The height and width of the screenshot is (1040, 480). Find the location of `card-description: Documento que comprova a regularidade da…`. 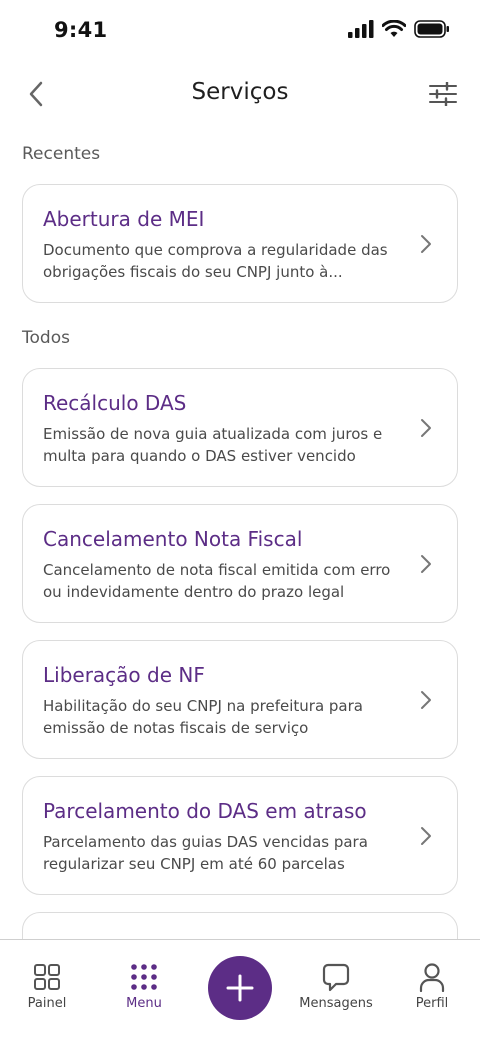

card-description: Documento que comprova a regularidade da… is located at coordinates (215, 261).